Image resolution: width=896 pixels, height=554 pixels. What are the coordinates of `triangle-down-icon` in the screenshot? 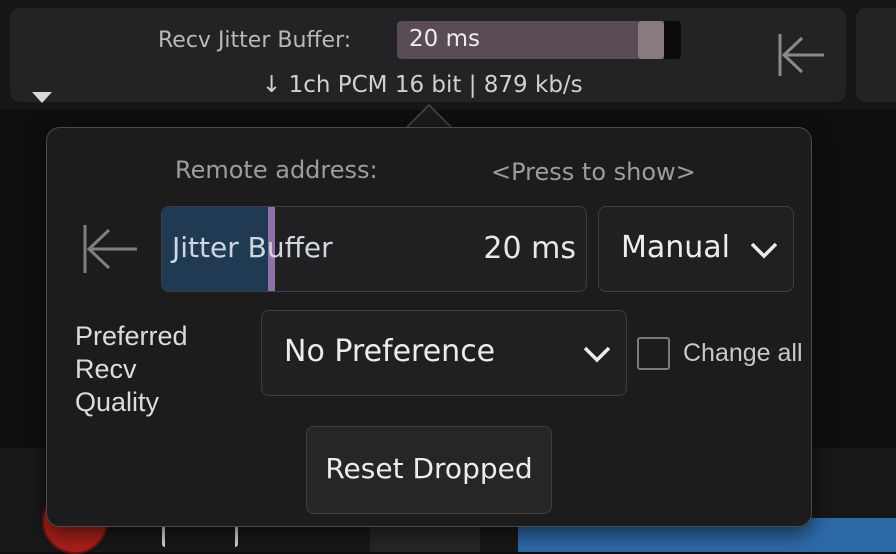 It's located at (42, 97).